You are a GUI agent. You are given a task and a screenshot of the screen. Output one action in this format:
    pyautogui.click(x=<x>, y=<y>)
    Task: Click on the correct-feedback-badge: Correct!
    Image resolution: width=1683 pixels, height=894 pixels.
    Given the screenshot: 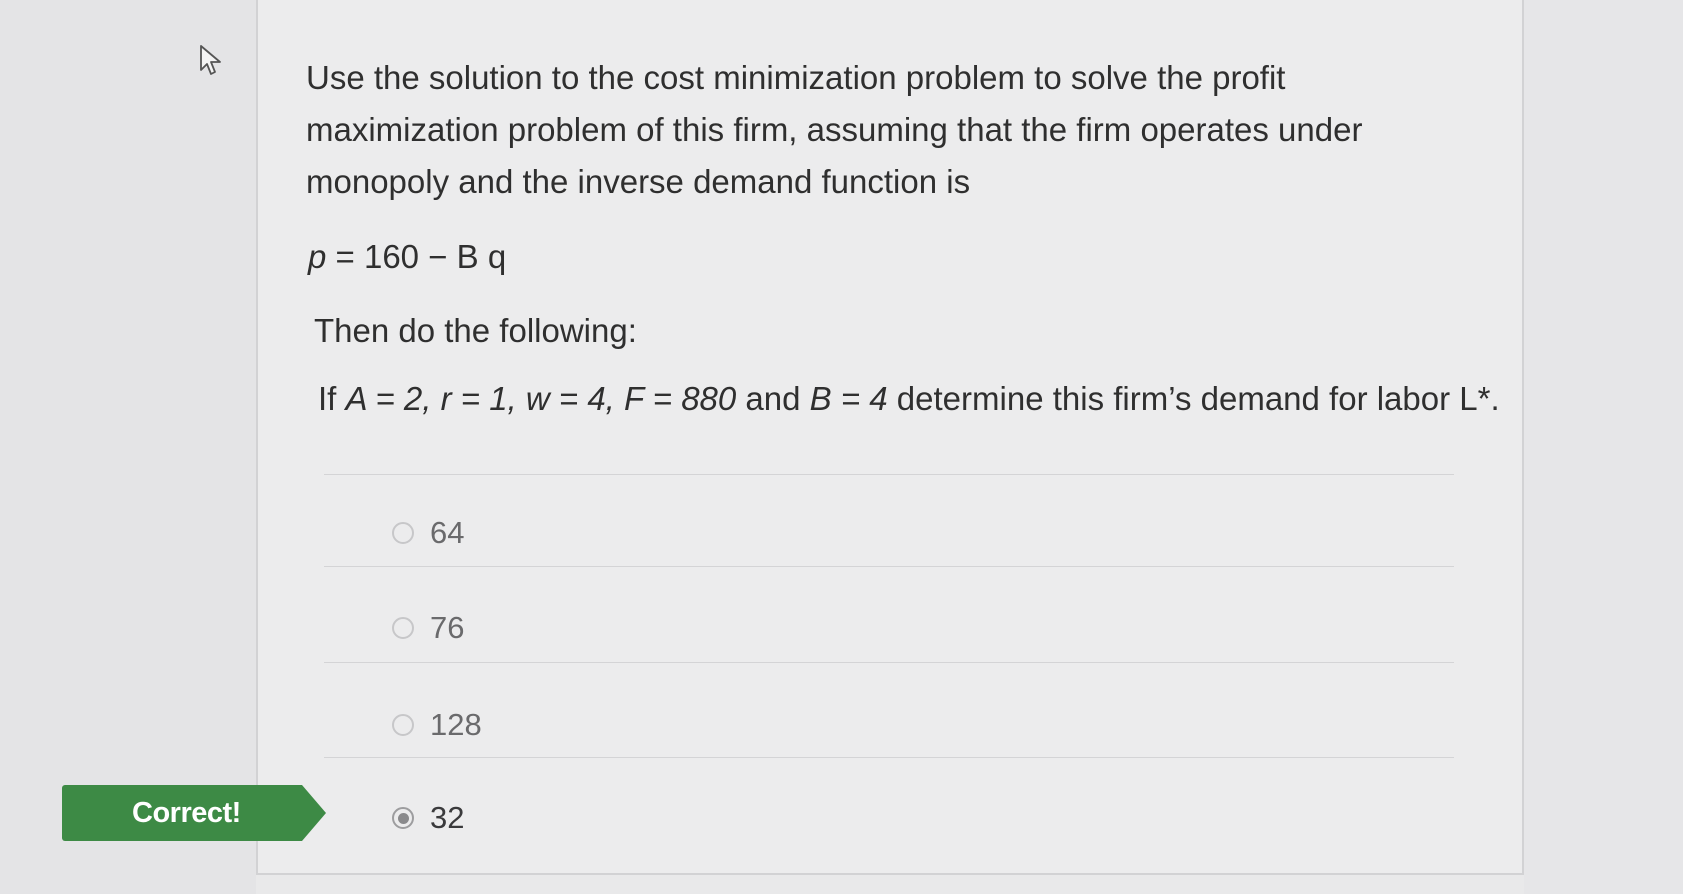 What is the action you would take?
    pyautogui.click(x=194, y=813)
    